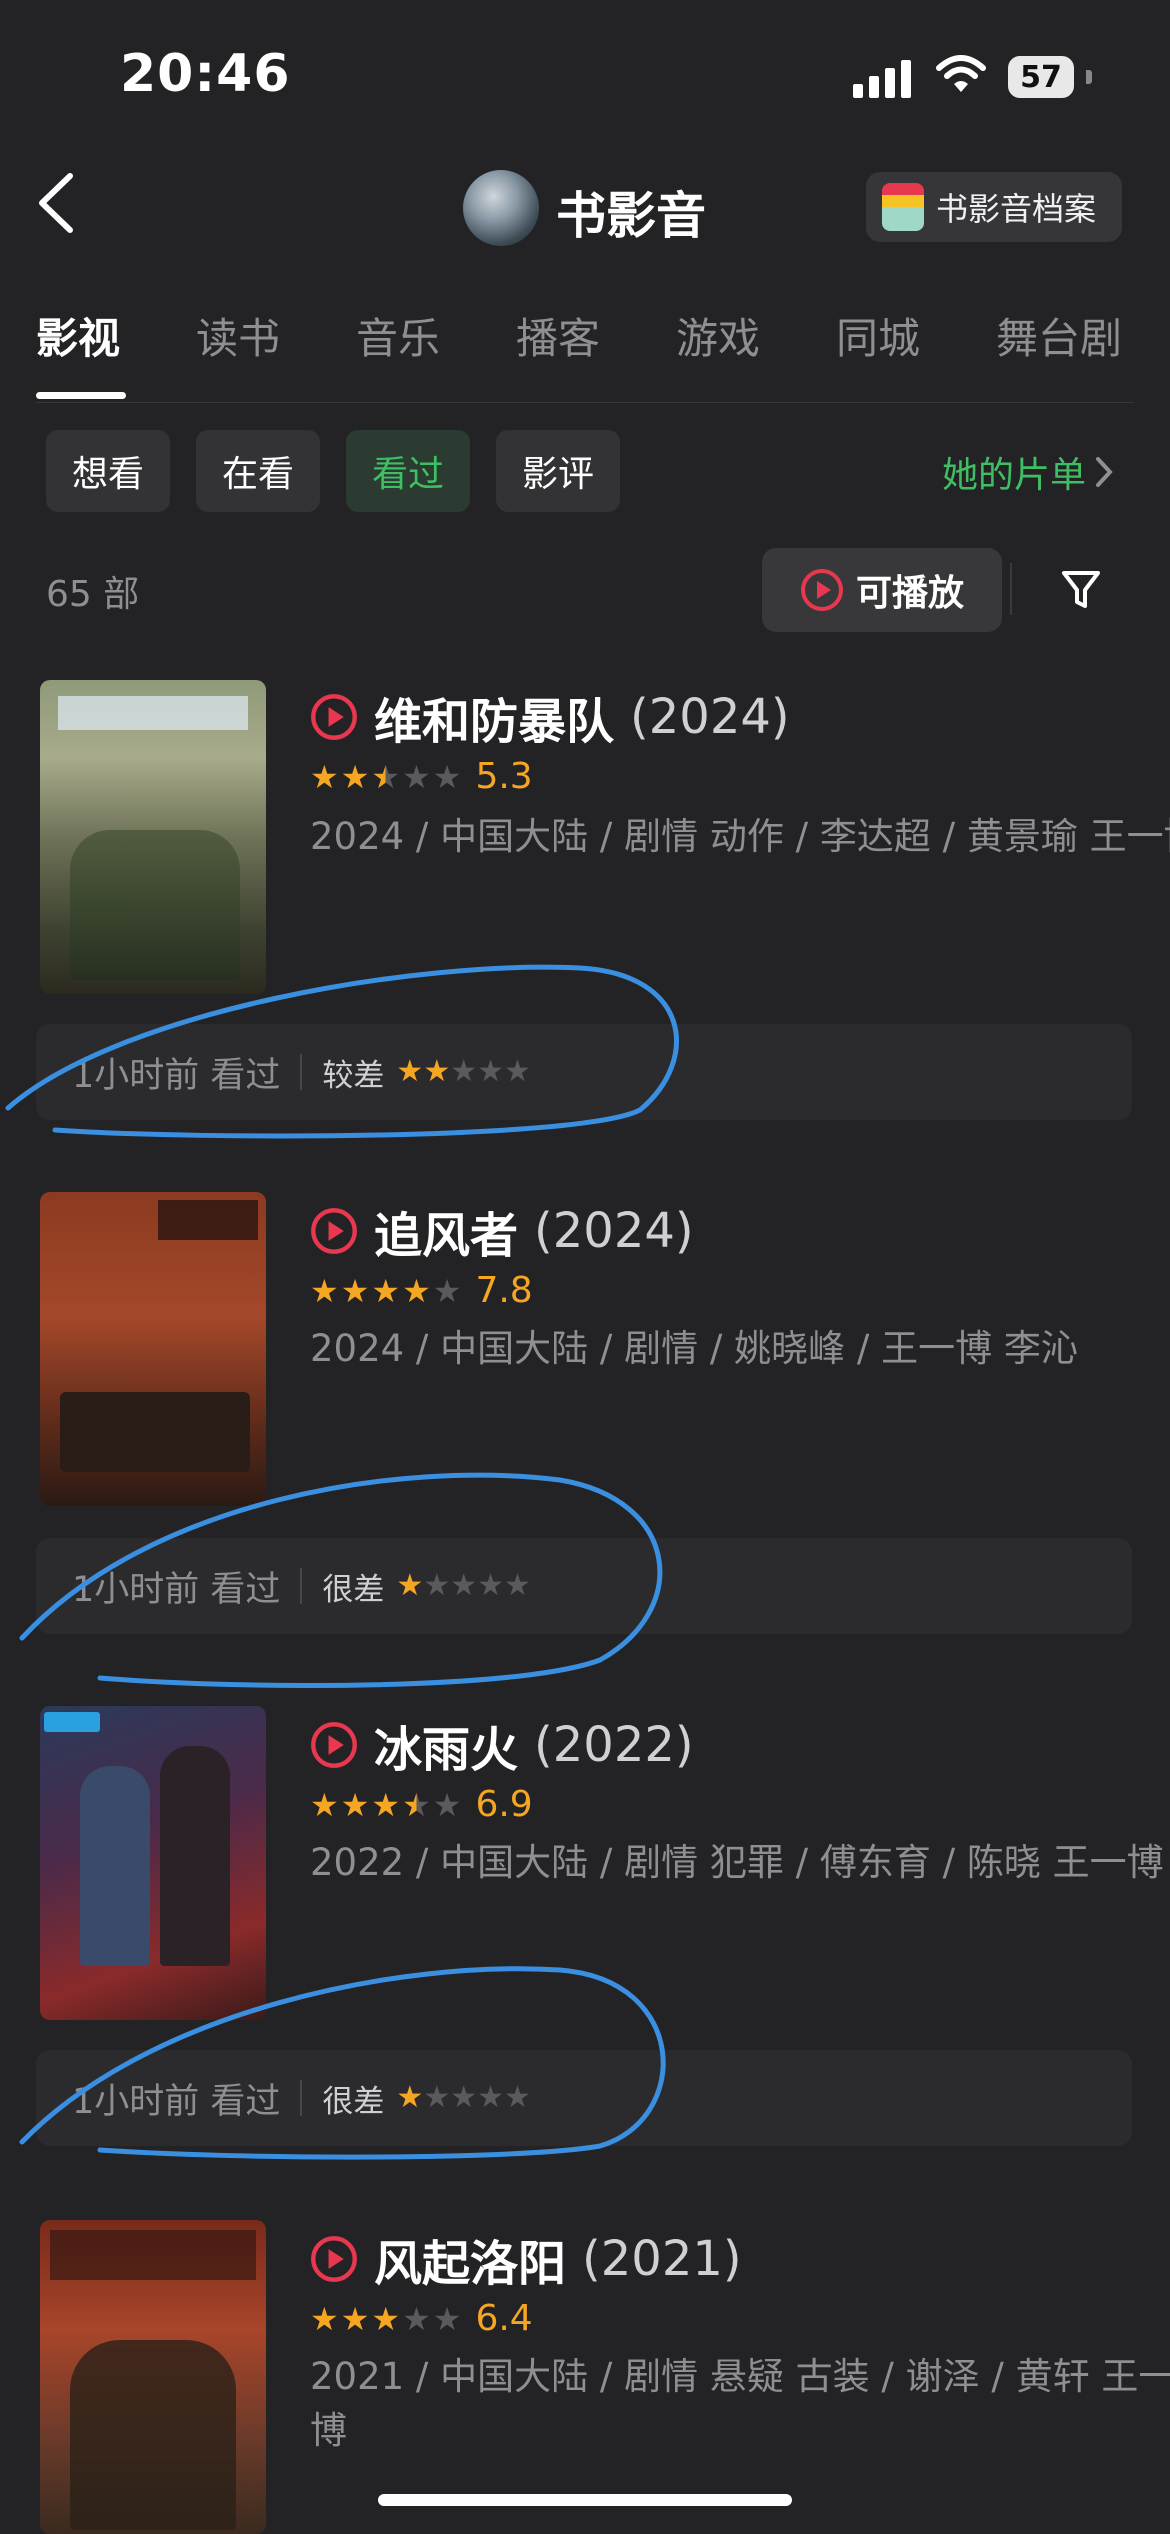  Describe the element at coordinates (501, 208) in the screenshot. I see `avatar` at that location.